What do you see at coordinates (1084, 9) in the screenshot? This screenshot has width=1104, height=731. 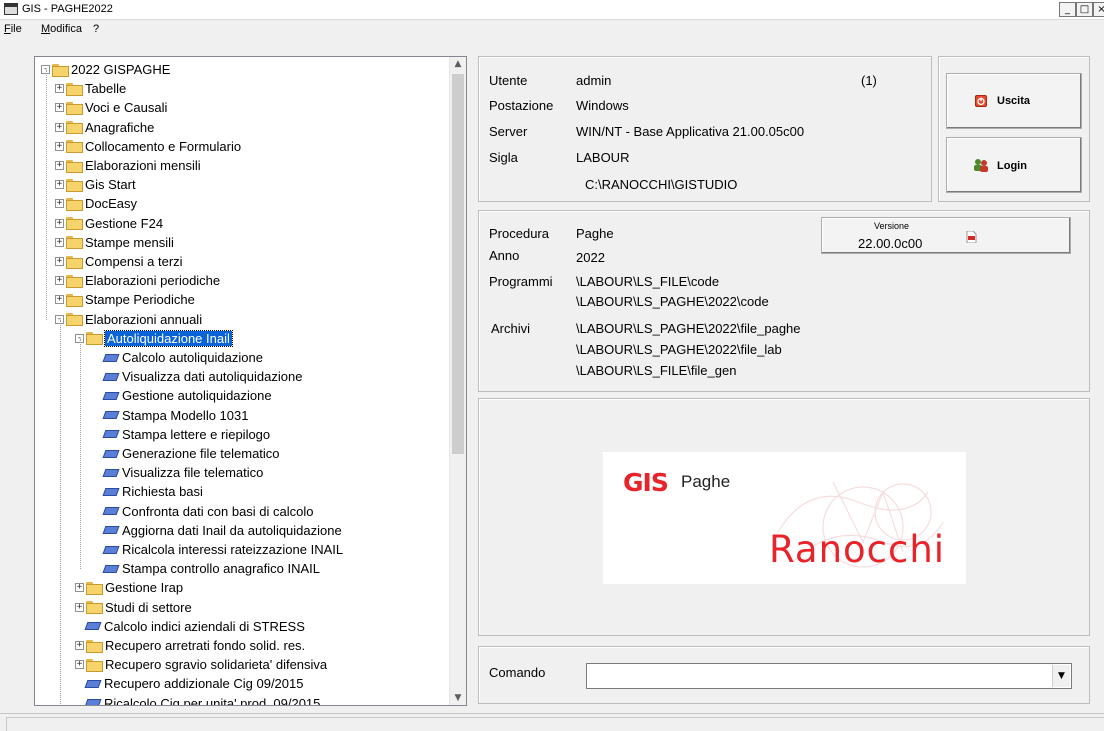 I see `maximize-button: □` at bounding box center [1084, 9].